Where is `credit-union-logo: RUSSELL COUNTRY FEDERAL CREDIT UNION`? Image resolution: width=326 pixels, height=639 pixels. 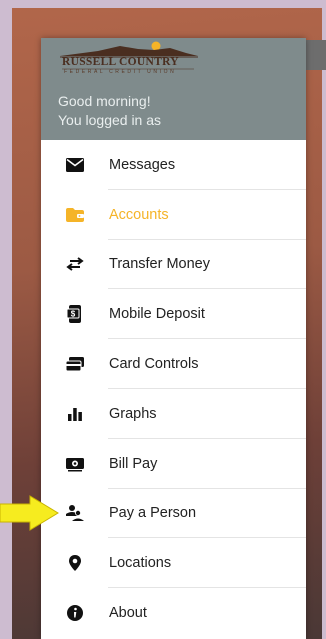 credit-union-logo: RUSSELL COUNTRY FEDERAL CREDIT UNION is located at coordinates (129, 59).